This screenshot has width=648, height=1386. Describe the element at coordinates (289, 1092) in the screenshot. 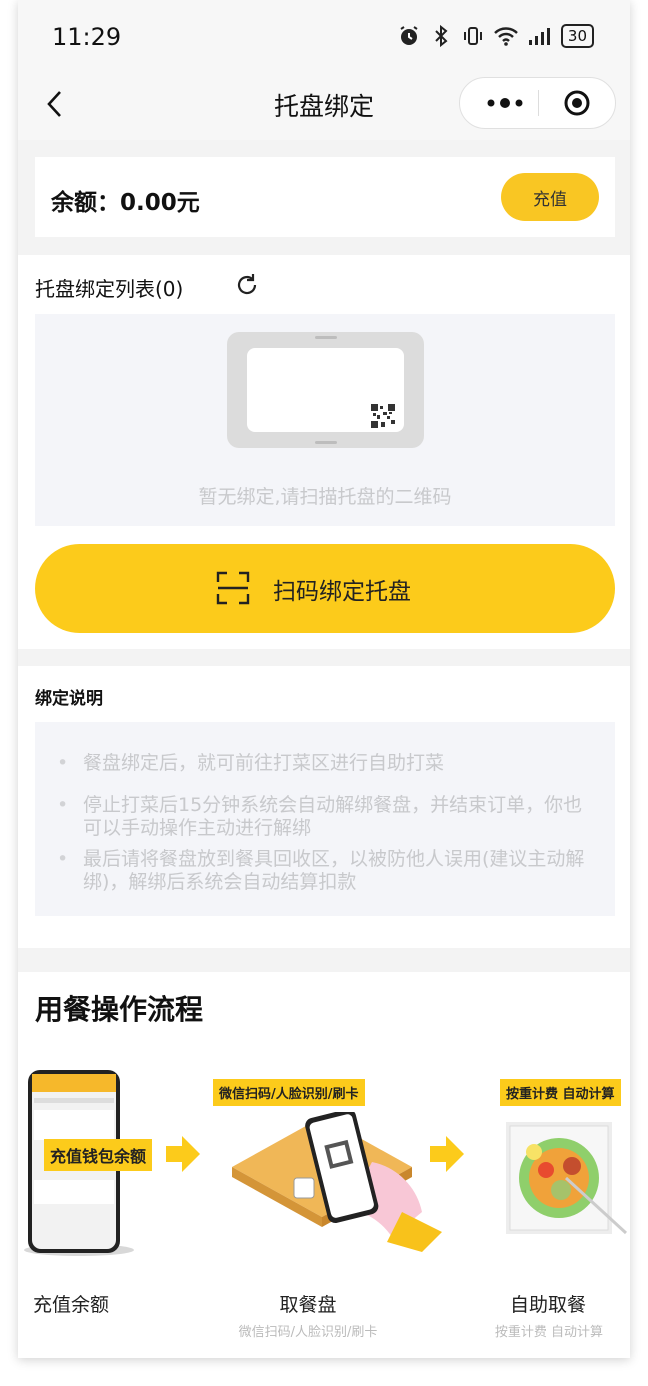

I see `scan-methods-tag: 微信扫码/人脸识别/刷卡` at that location.